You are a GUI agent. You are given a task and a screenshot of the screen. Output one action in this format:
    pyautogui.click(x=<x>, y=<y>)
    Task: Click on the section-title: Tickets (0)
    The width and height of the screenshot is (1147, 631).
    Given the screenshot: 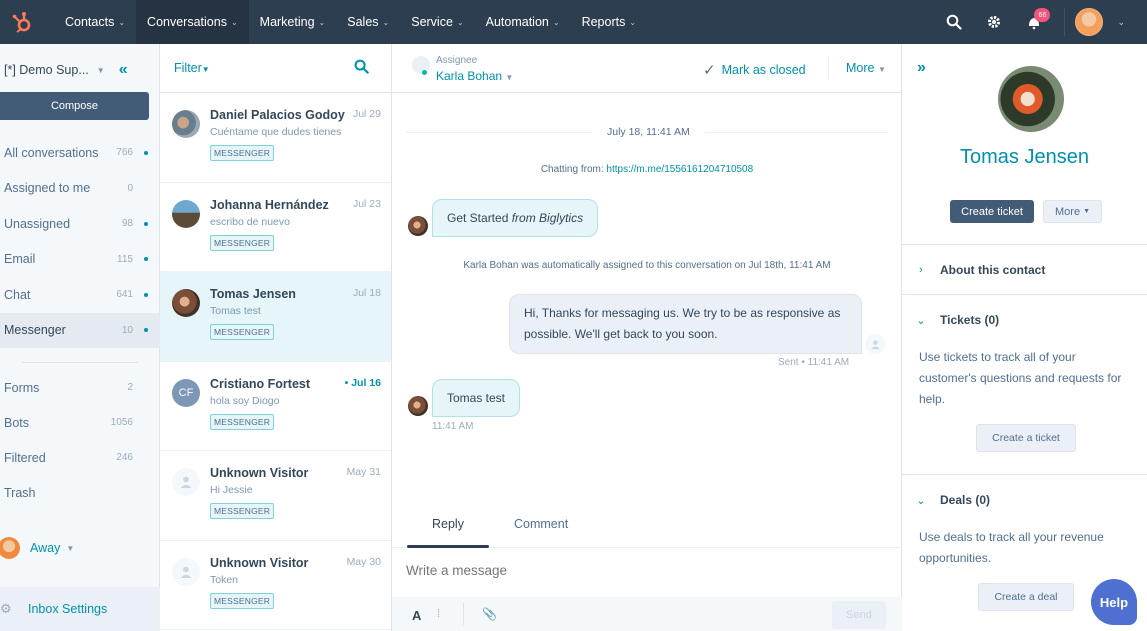 What is the action you would take?
    pyautogui.click(x=970, y=320)
    